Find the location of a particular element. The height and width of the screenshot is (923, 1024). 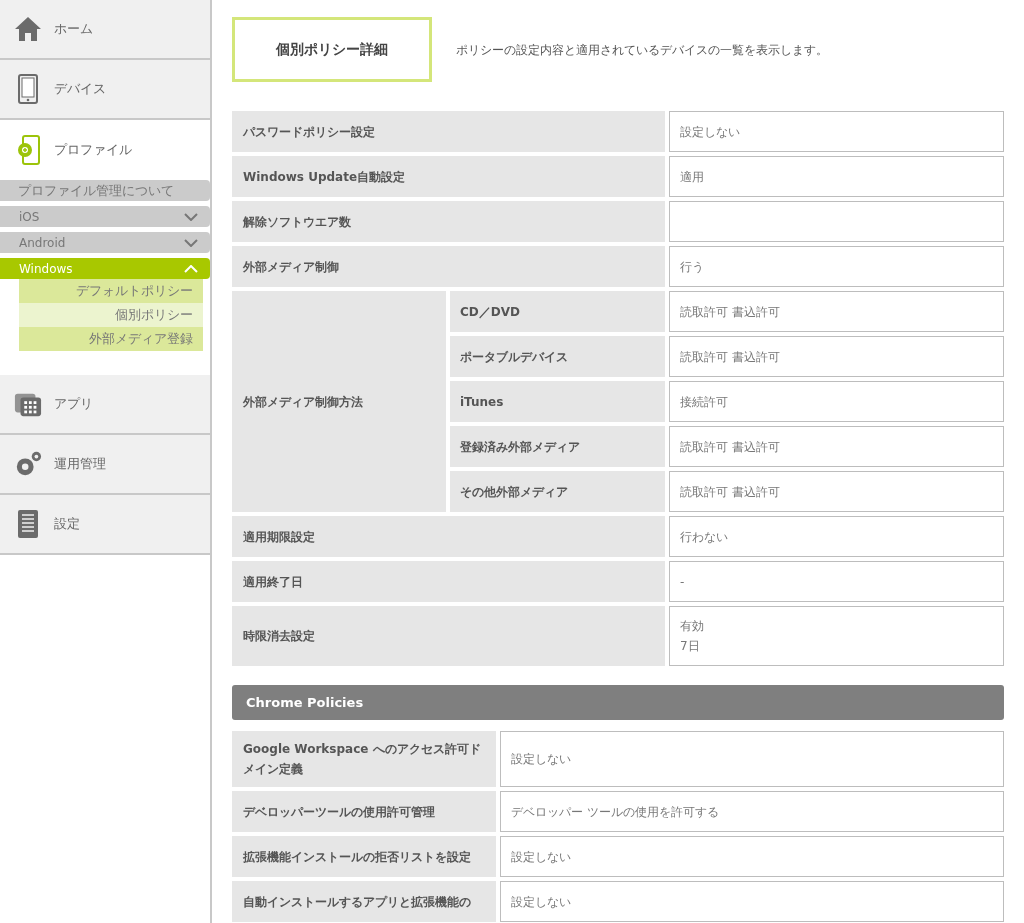

submenu-item: 外部メディア登録 is located at coordinates (111, 339).